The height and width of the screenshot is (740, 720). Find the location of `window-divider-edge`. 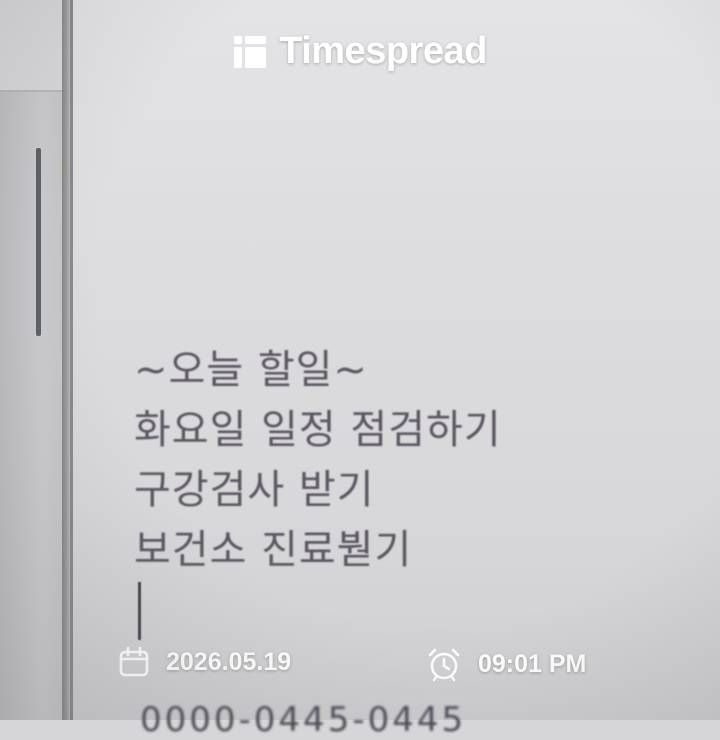

window-divider-edge is located at coordinates (71, 360).